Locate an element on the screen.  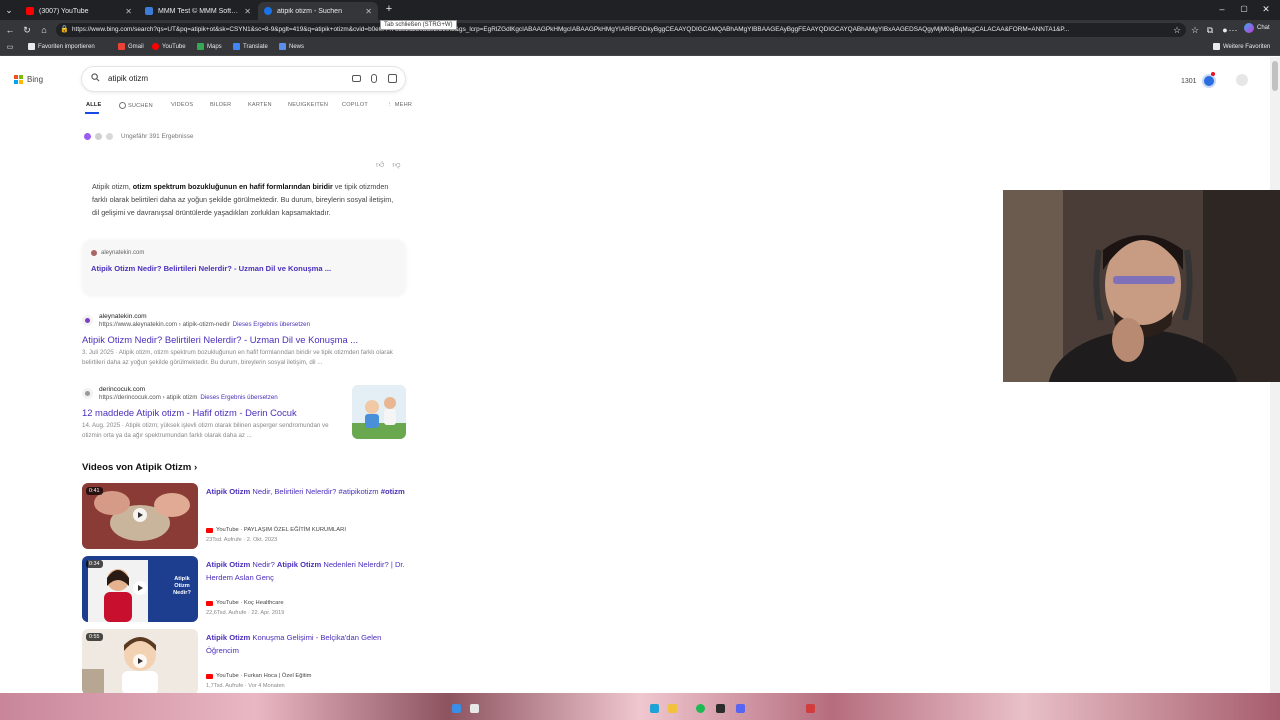
explorer-icon is located at coordinates (672, 708).